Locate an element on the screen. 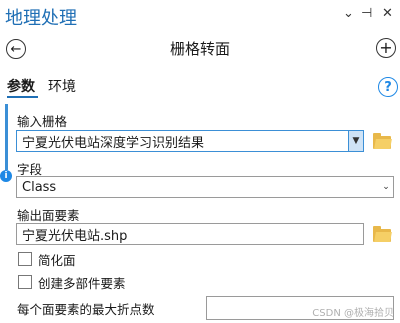  input-raster-dropdown: 宁夏光伏电站深度学习识别结果 ▼ is located at coordinates (190, 141).